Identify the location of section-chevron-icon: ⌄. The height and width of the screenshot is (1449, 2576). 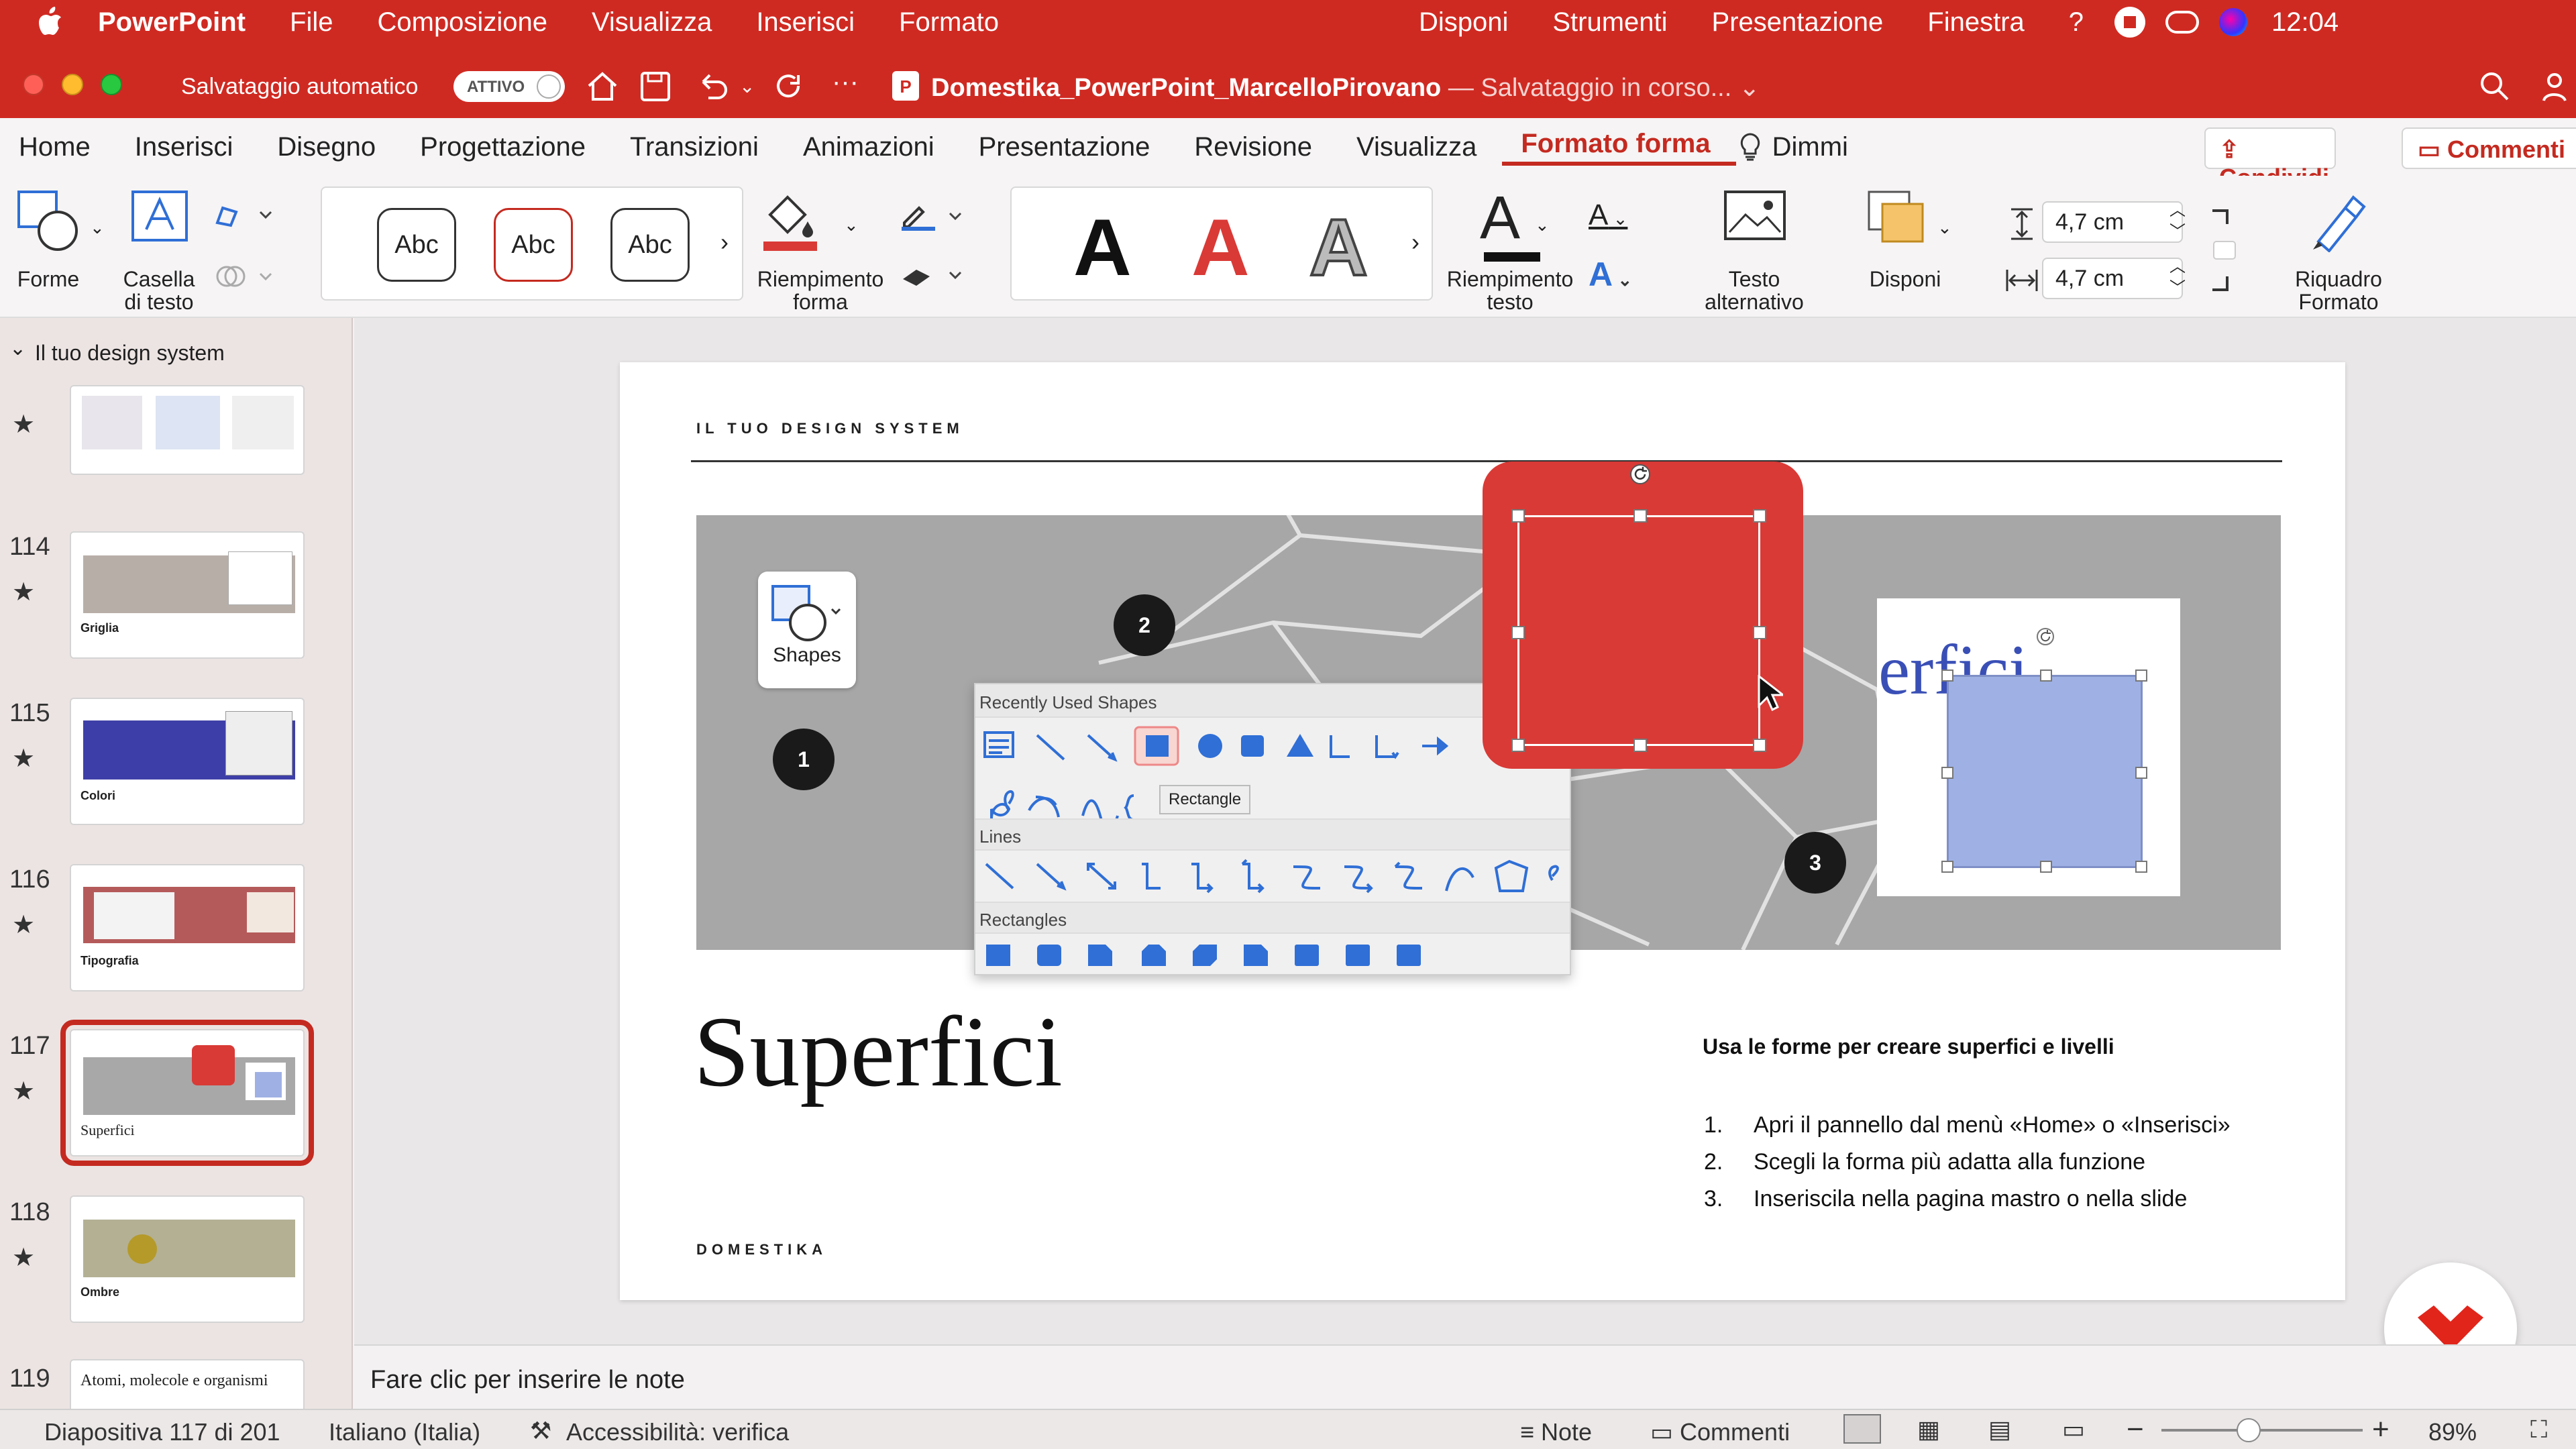
(17, 348).